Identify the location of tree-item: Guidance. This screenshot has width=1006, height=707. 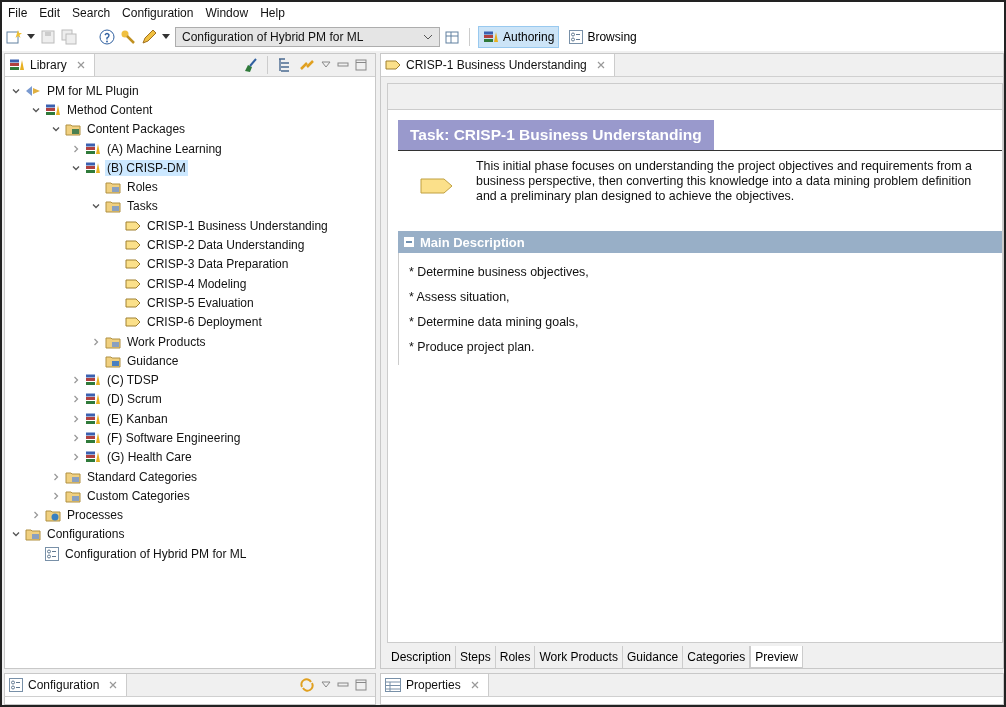
(153, 360).